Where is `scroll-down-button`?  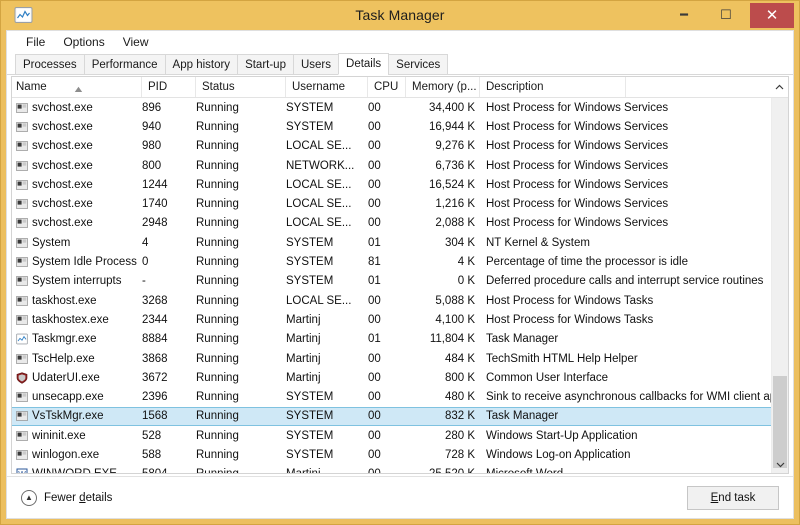 scroll-down-button is located at coordinates (780, 464).